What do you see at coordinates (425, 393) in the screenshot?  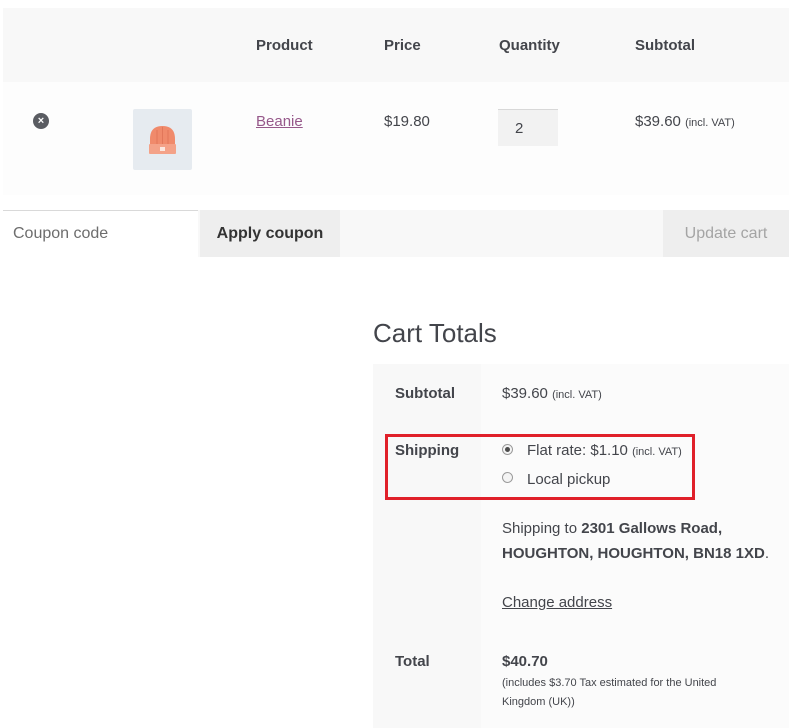 I see `subtotal-label: Subtotal` at bounding box center [425, 393].